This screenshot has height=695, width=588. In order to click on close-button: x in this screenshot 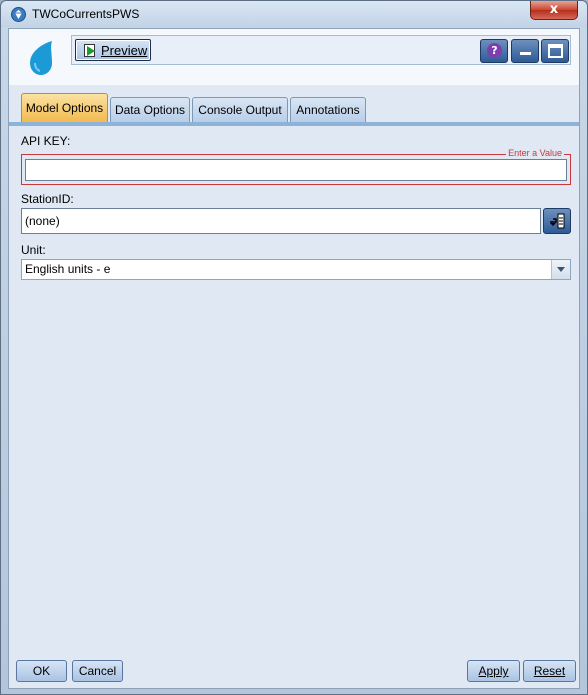, I will do `click(554, 10)`.